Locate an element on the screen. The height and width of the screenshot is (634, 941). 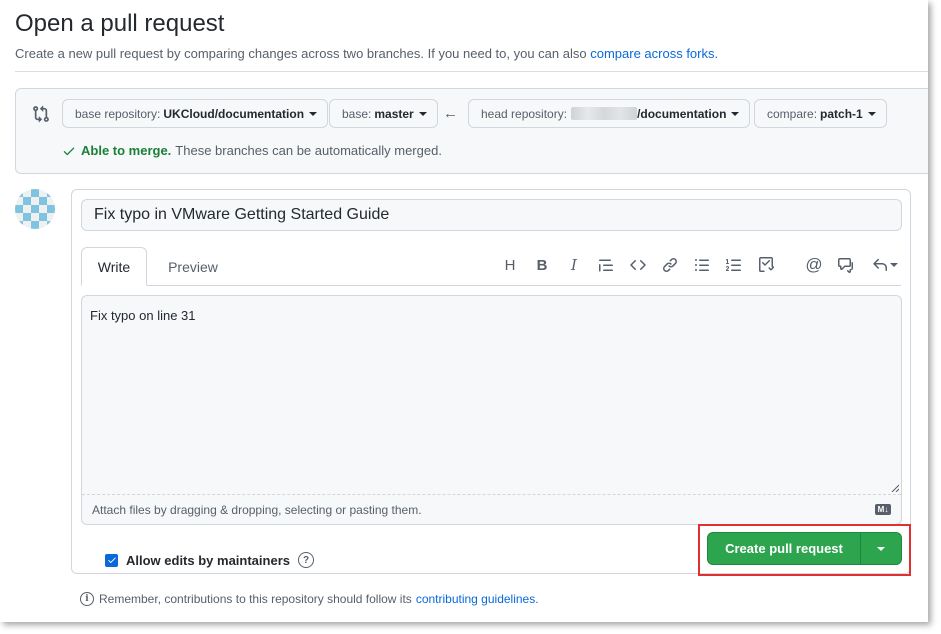
compare-branch-select: compare: patch-1 is located at coordinates (820, 113).